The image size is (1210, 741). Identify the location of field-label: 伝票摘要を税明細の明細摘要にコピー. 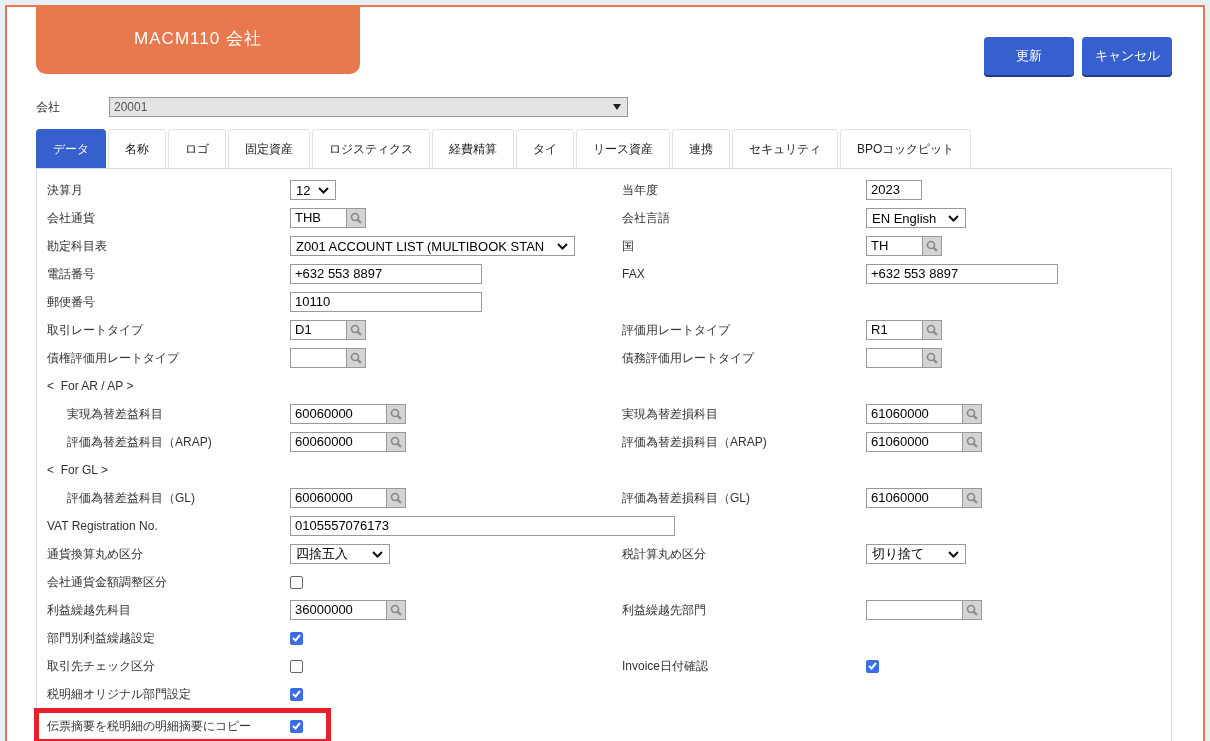
(149, 726).